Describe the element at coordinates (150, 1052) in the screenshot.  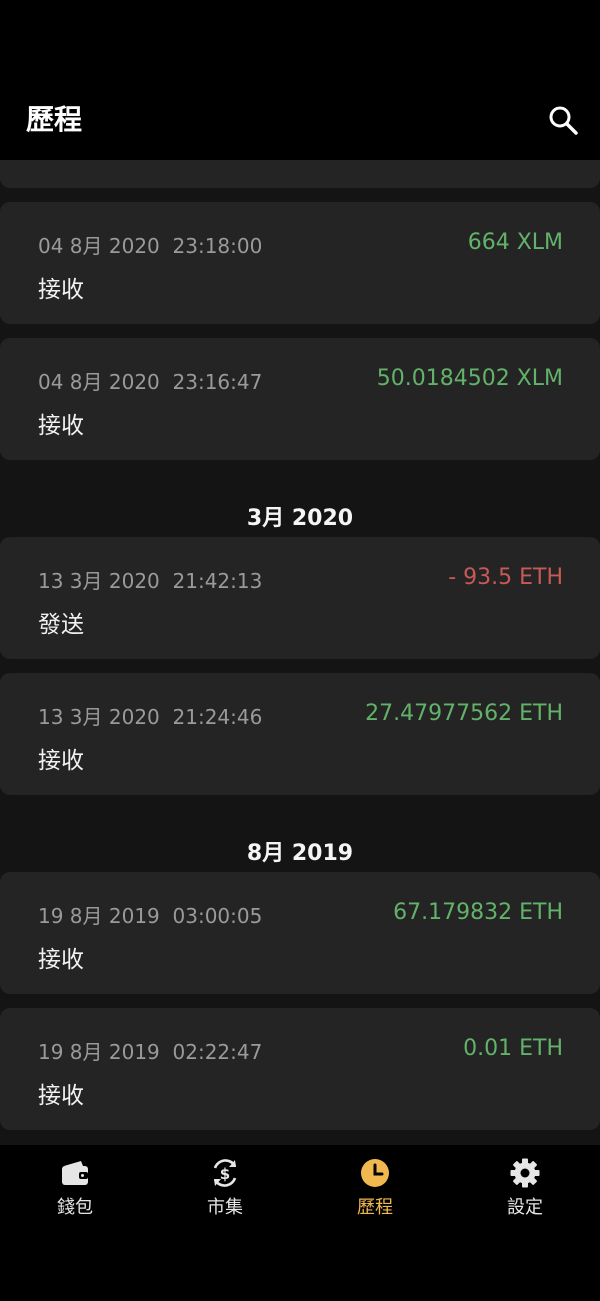
I see `transaction-date: 19 8月 2019 02:22:47` at that location.